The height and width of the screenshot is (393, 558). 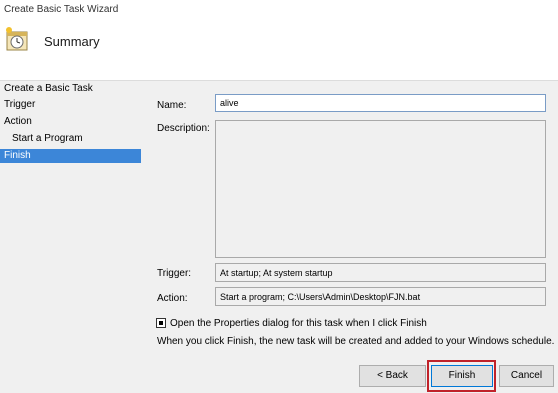 What do you see at coordinates (172, 298) in the screenshot?
I see `action-label: Action:` at bounding box center [172, 298].